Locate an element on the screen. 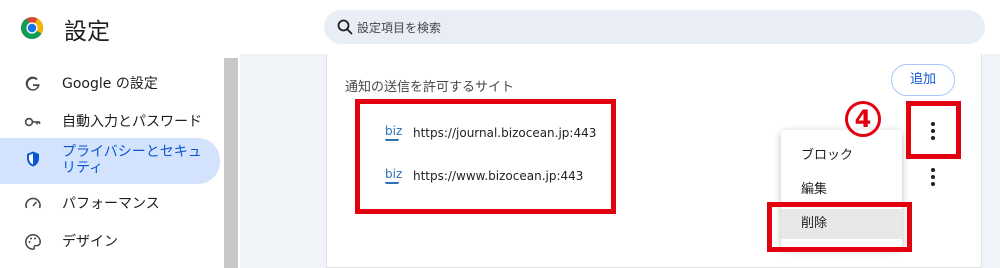 Image resolution: width=1000 pixels, height=268 pixels. search-icon is located at coordinates (345, 27).